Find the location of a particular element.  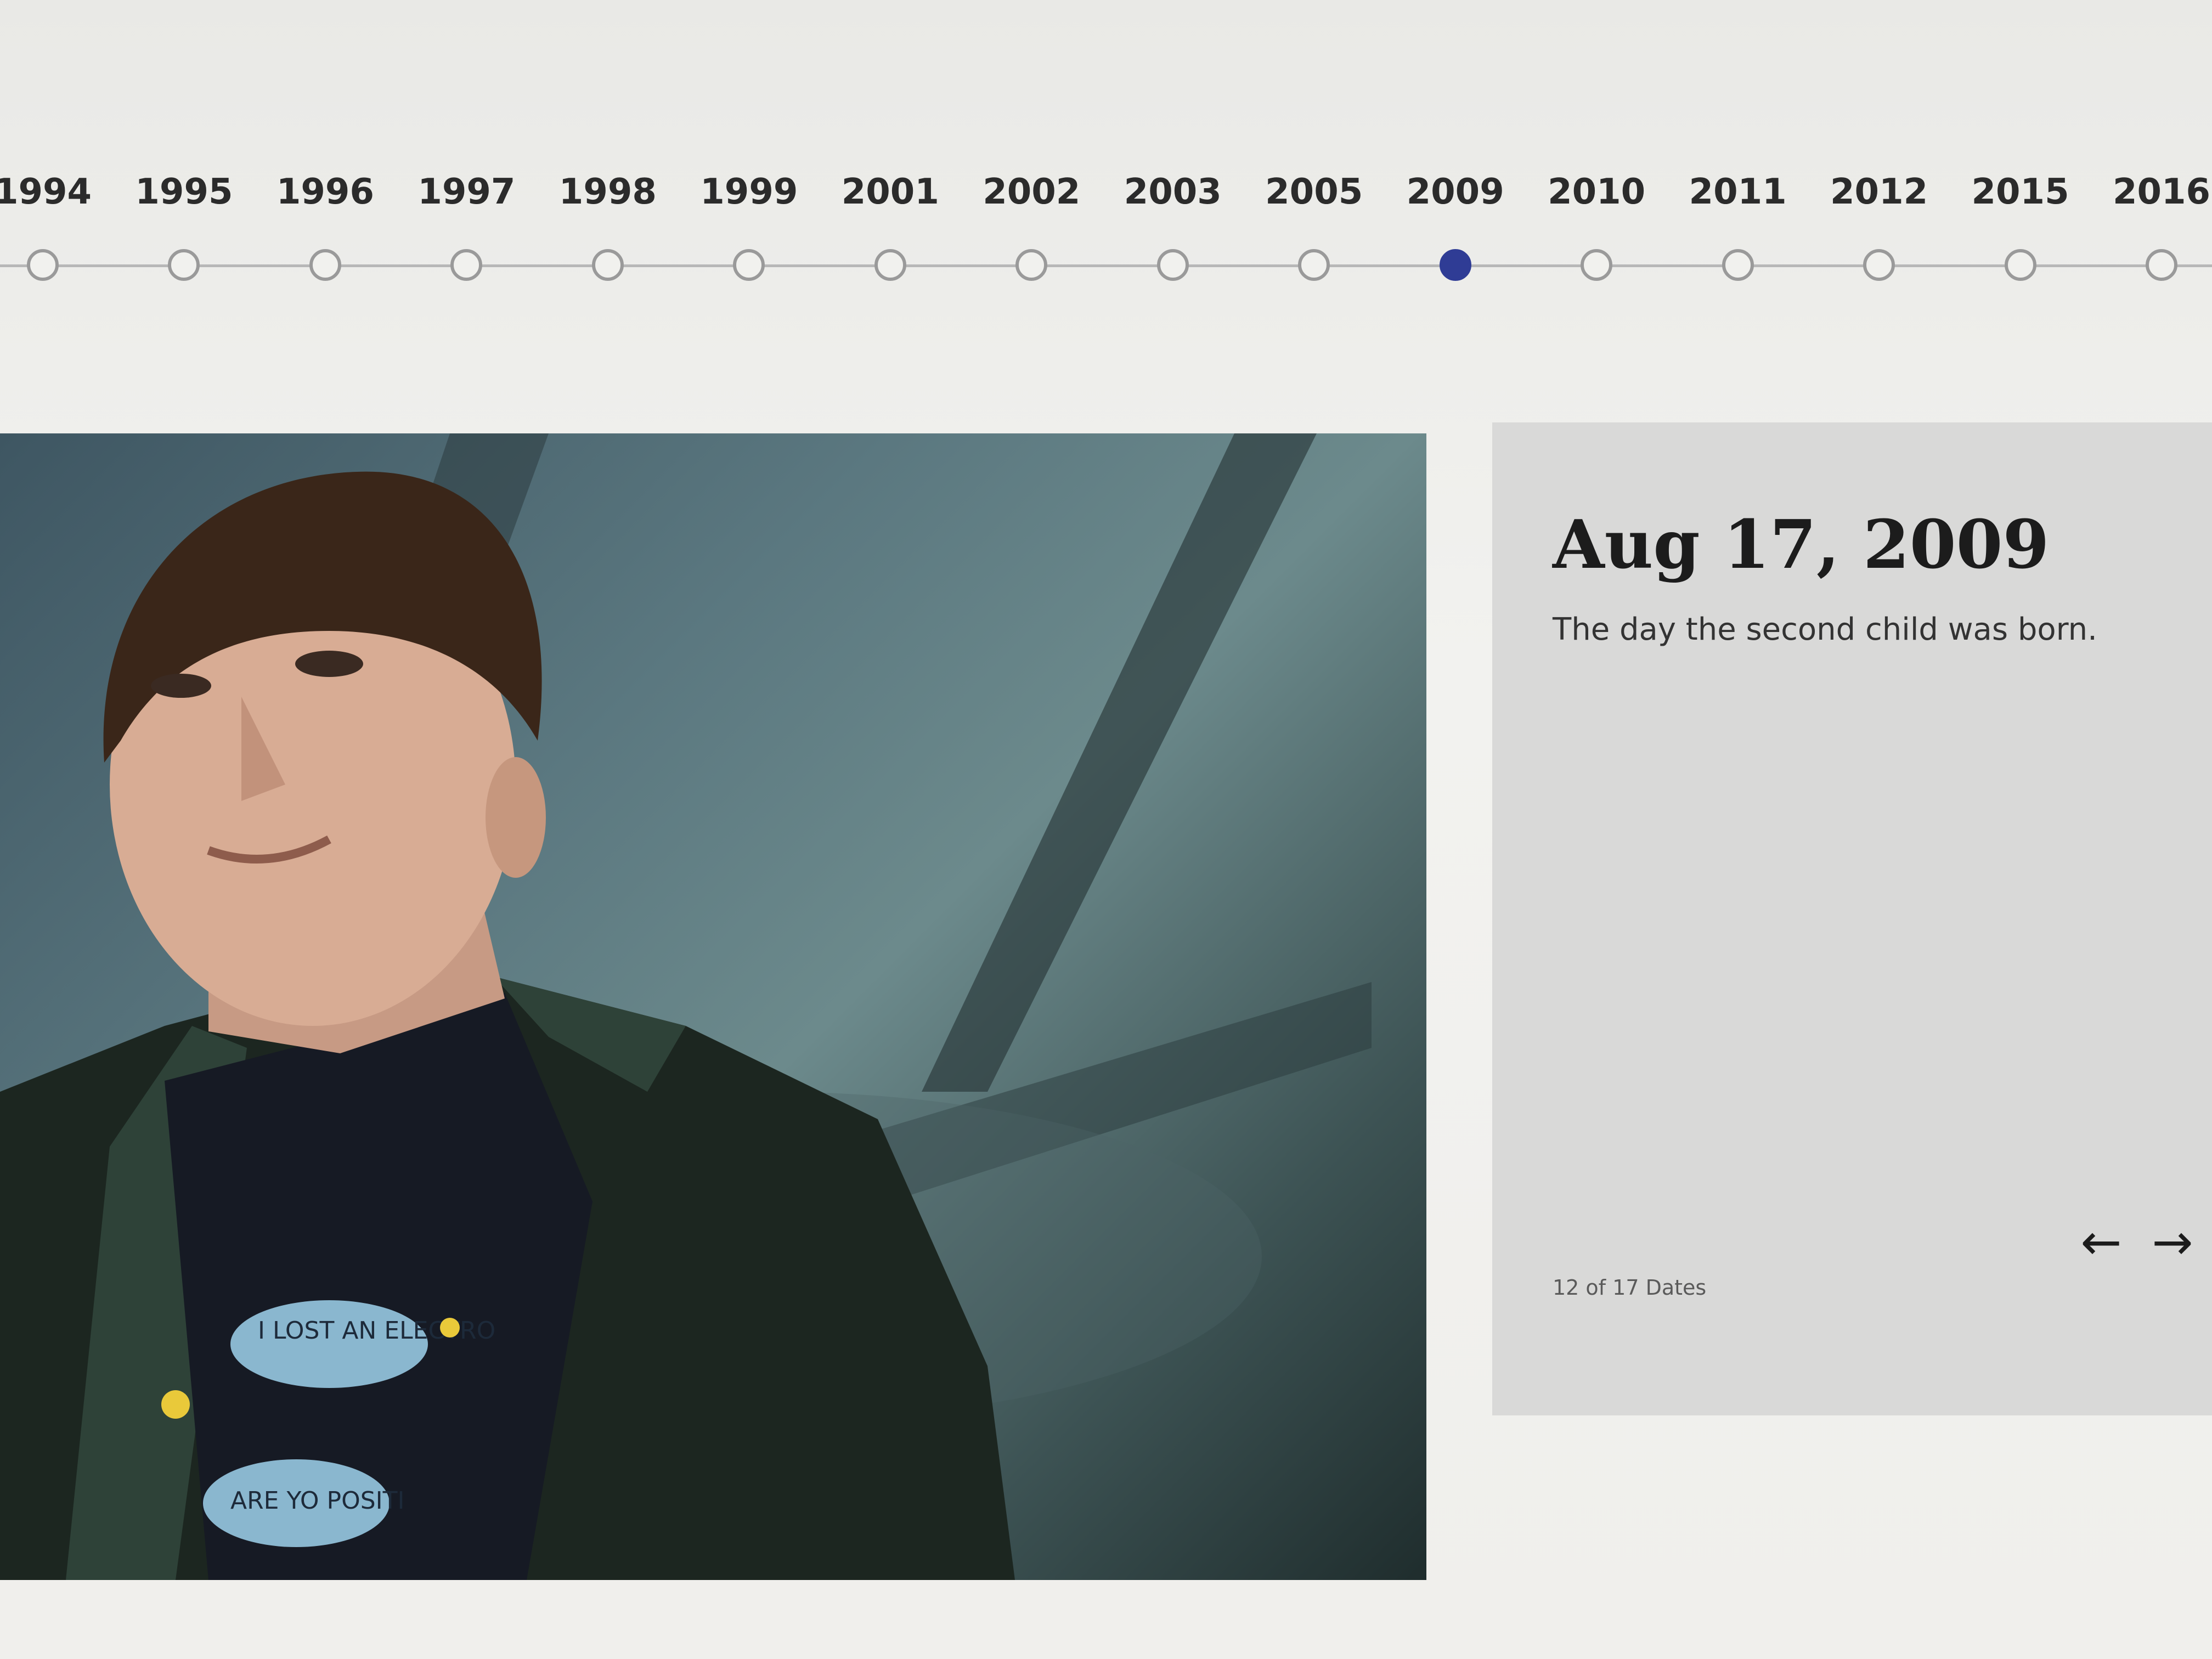

timeline-year-2003: 2003 is located at coordinates (1173, 223).